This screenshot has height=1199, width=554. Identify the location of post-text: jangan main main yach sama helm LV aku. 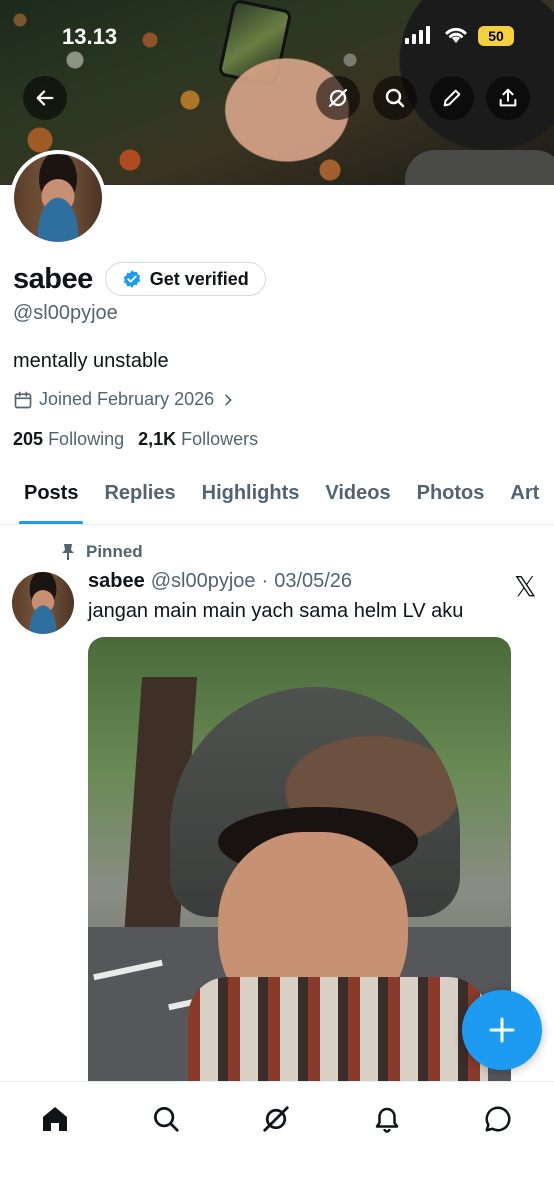
(276, 611).